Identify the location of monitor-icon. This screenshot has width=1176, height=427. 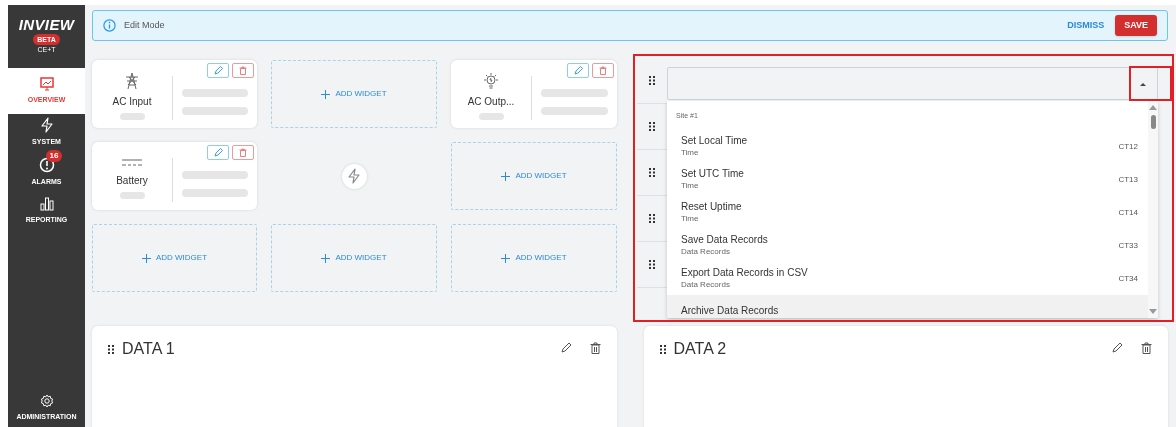
(46, 83).